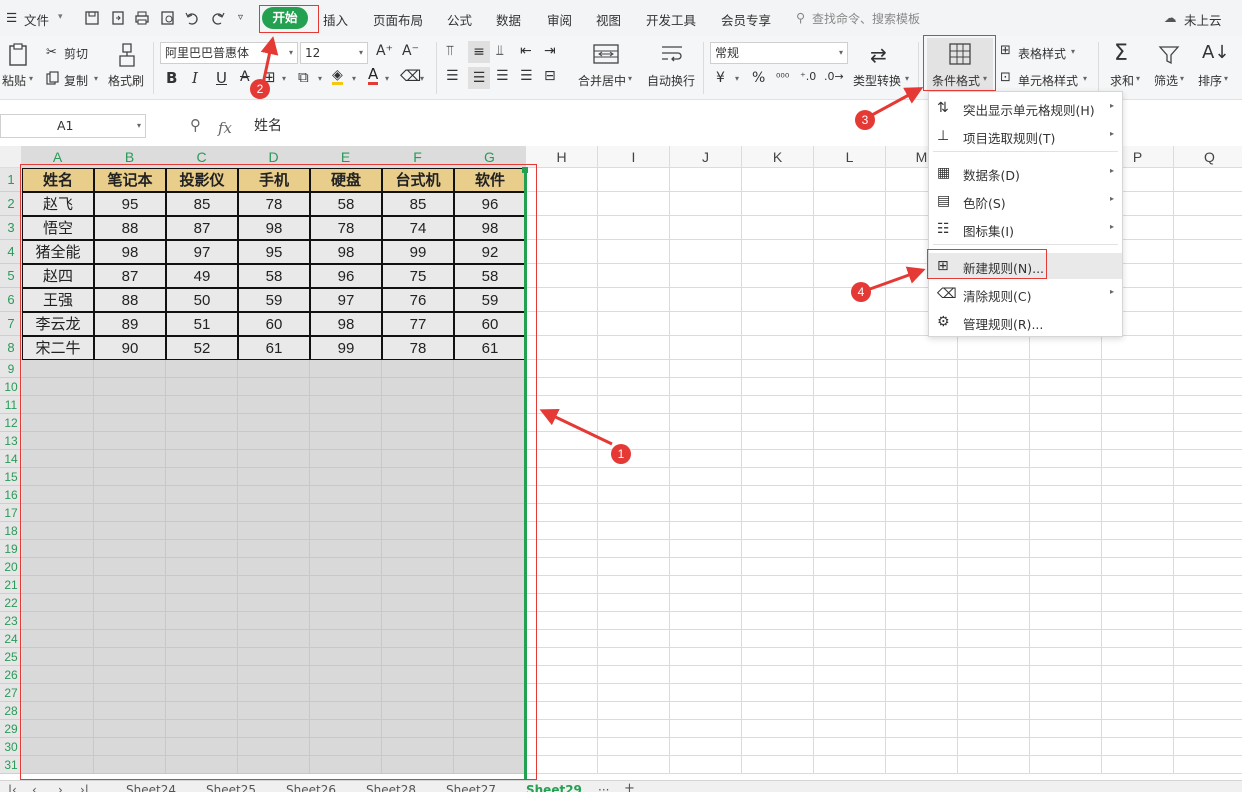 This screenshot has width=1242, height=792. What do you see at coordinates (1169, 56) in the screenshot?
I see `filter-icon` at bounding box center [1169, 56].